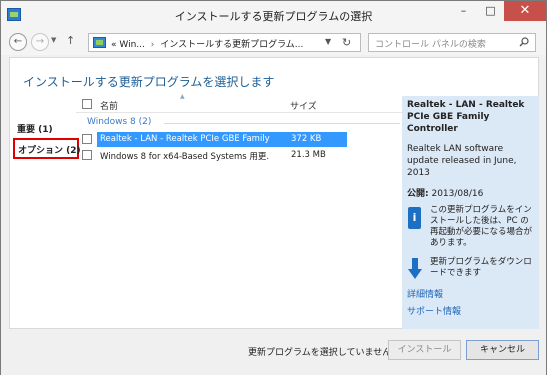 The image size is (547, 375). Describe the element at coordinates (282, 123) in the screenshot. I see `group-divider` at that location.